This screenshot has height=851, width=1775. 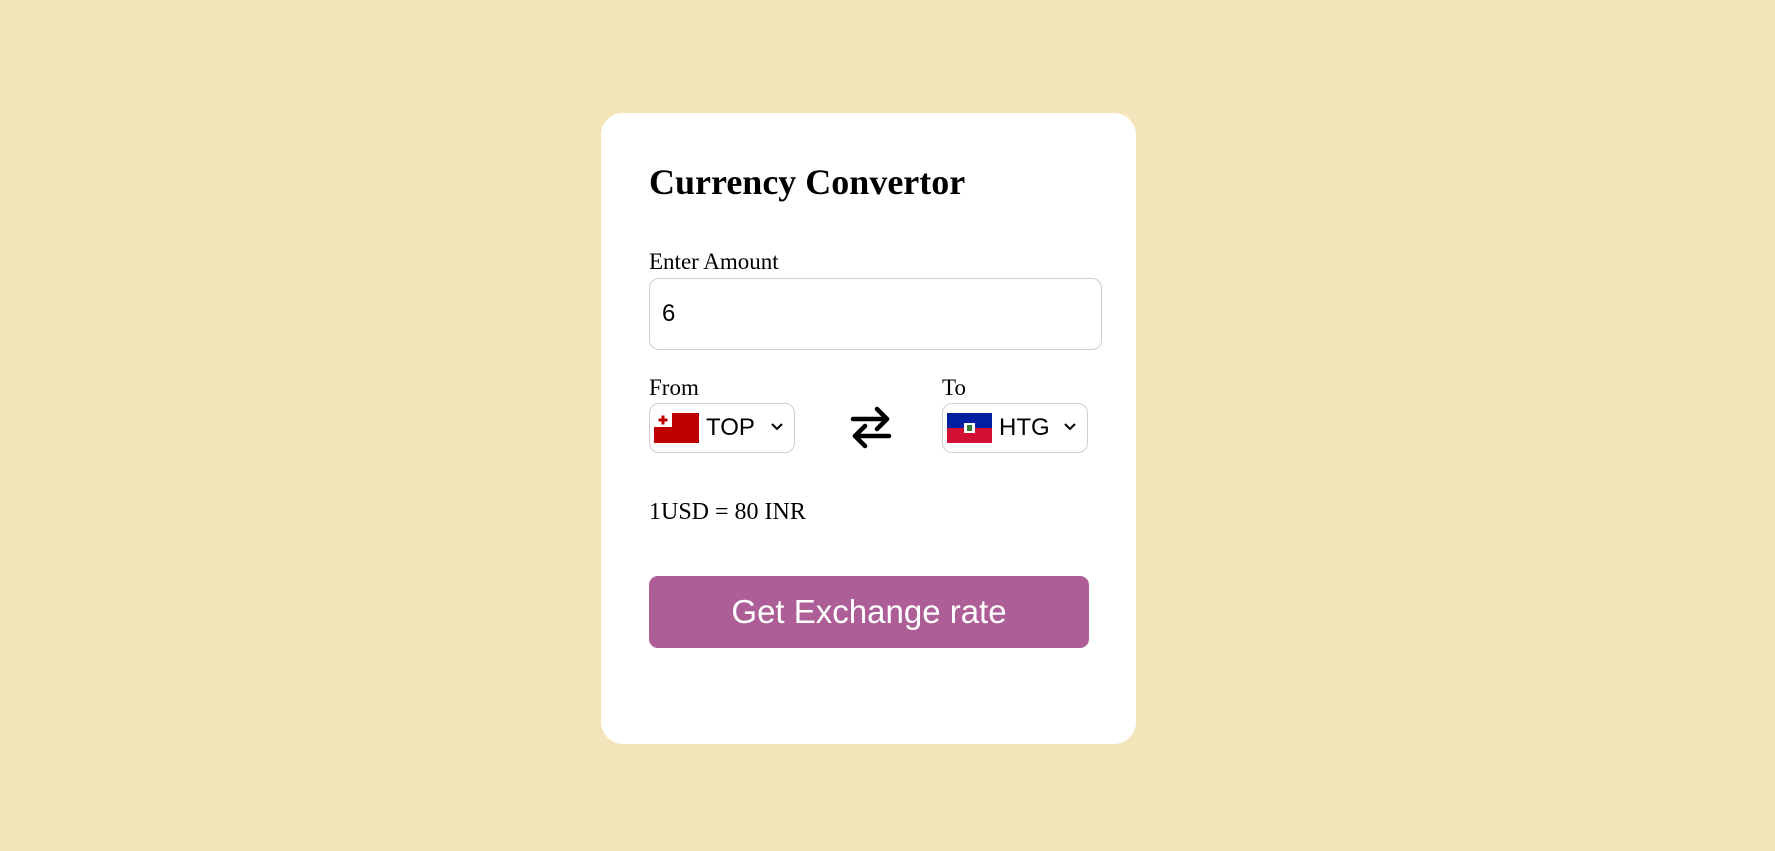 I want to click on haiti-flag-icon, so click(x=969, y=428).